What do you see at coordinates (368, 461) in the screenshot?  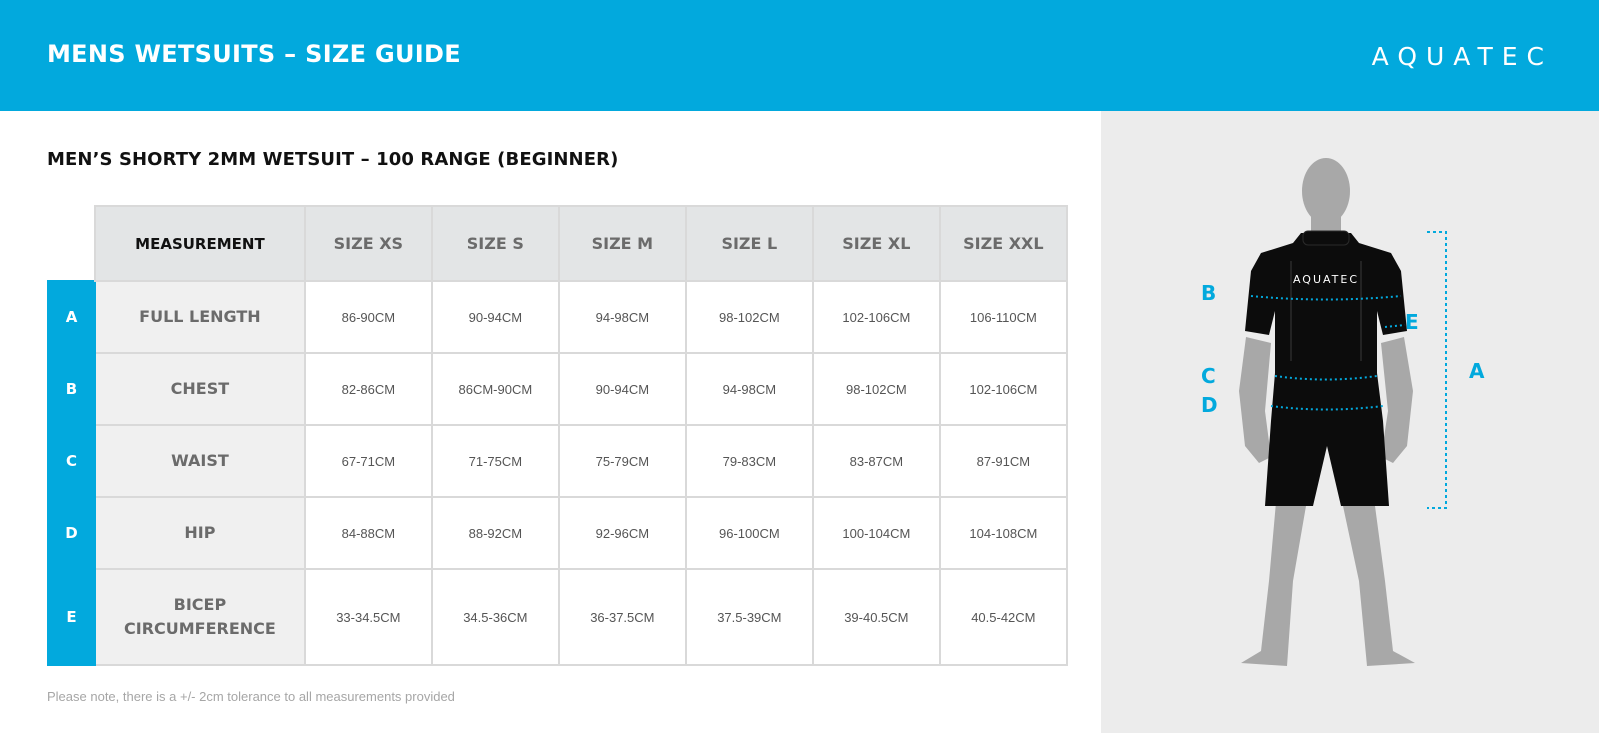 I see `table-cell: 67-71CM` at bounding box center [368, 461].